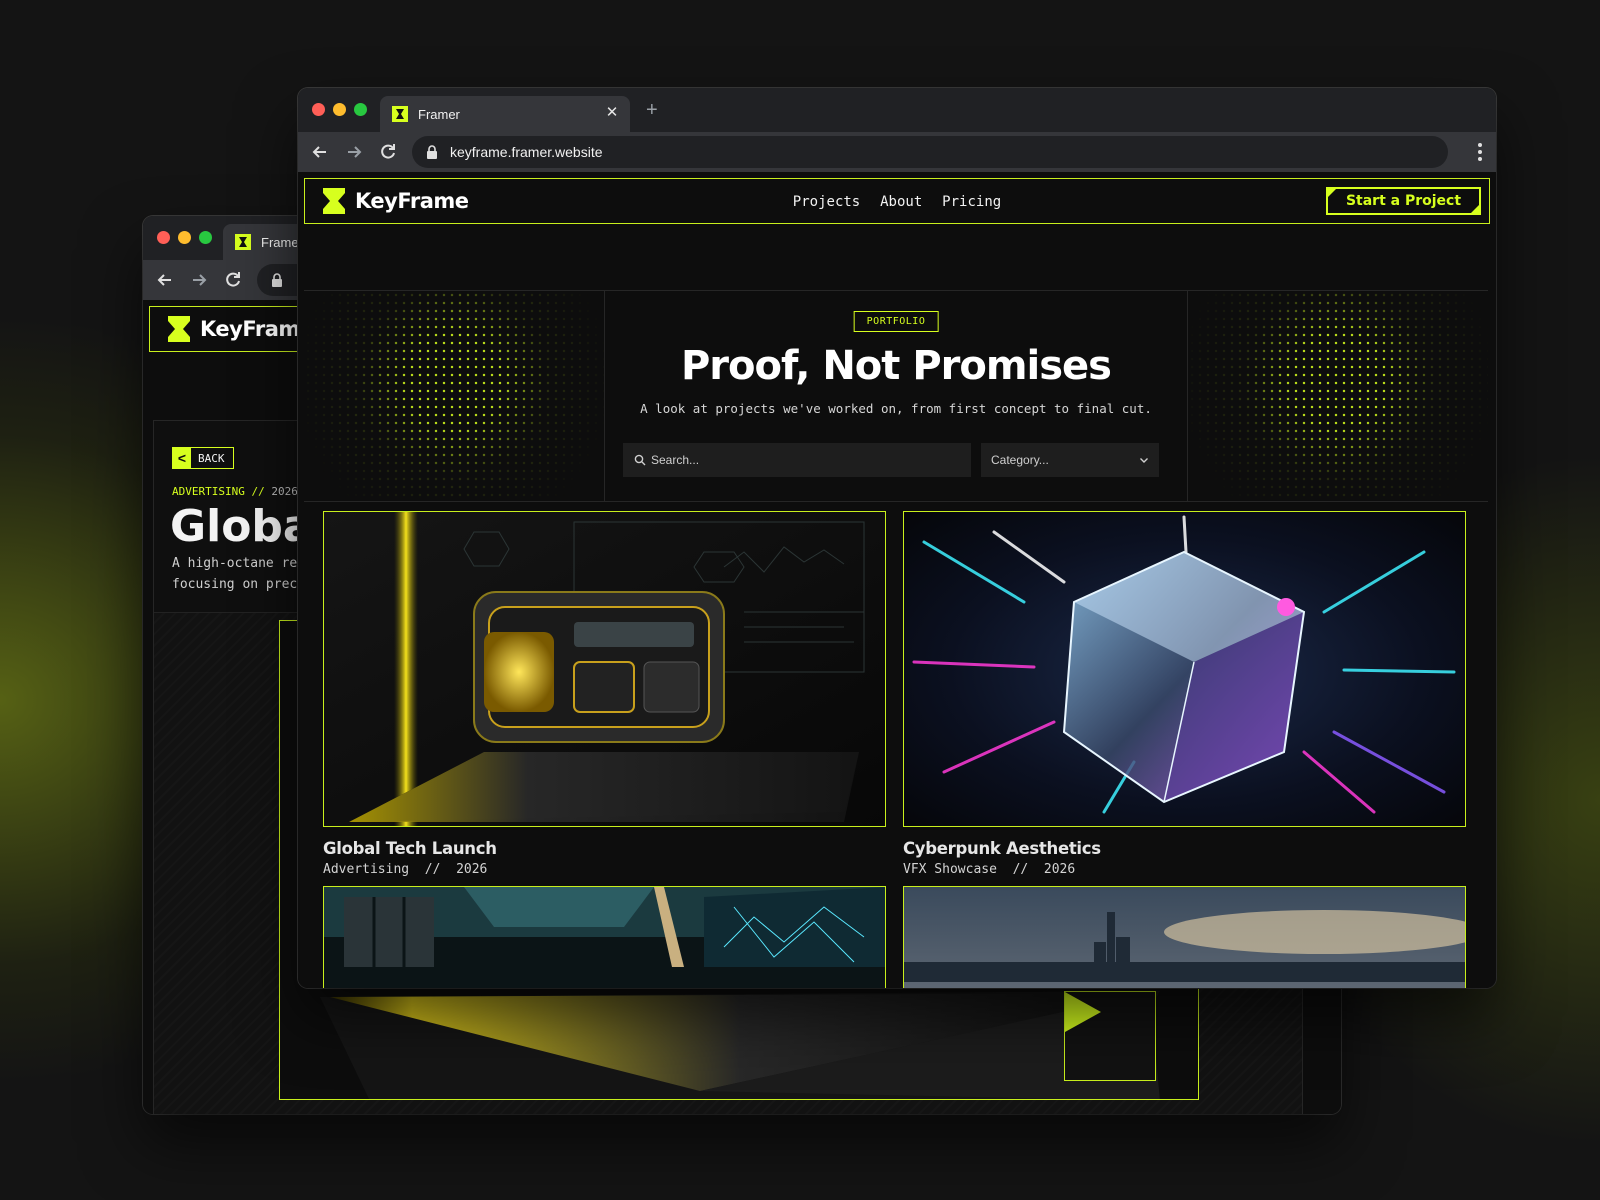  Describe the element at coordinates (208, 491) in the screenshot. I see `project-category: ADVERTISING` at that location.